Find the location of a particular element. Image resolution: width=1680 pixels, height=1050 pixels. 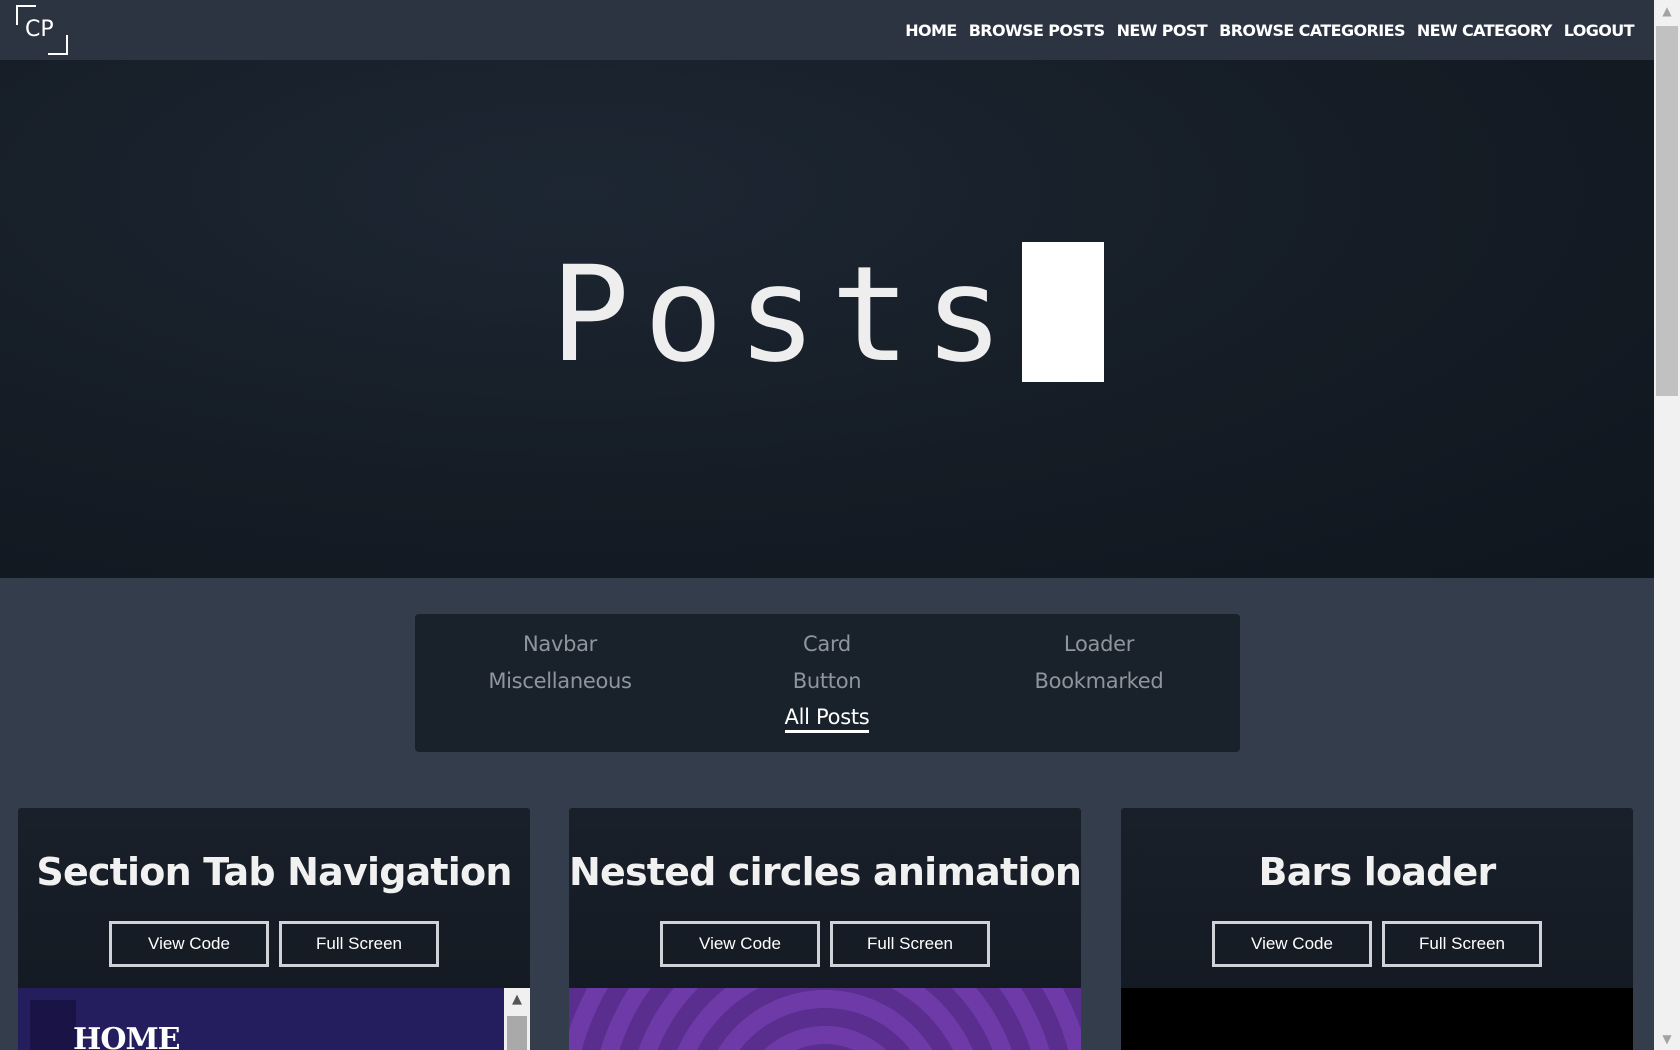

site-logo: CP is located at coordinates (42, 30).